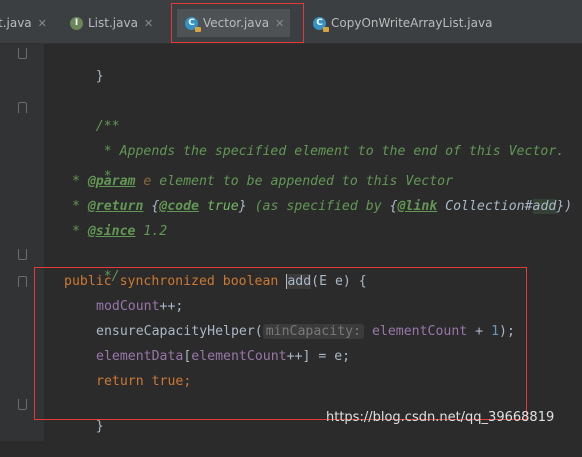  What do you see at coordinates (111, 181) in the screenshot?
I see `javadoc-param-tag: @param` at bounding box center [111, 181].